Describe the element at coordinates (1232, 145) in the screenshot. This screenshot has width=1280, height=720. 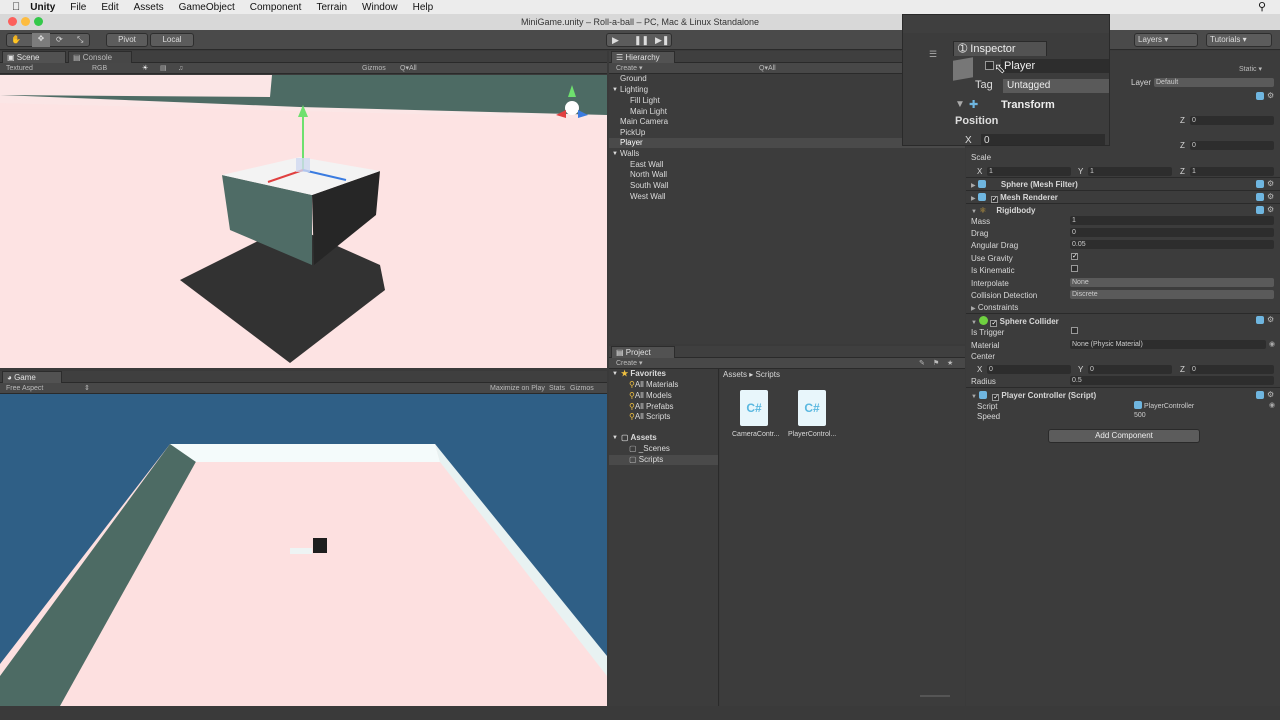
I see `rotation-z-field-2: 0` at that location.